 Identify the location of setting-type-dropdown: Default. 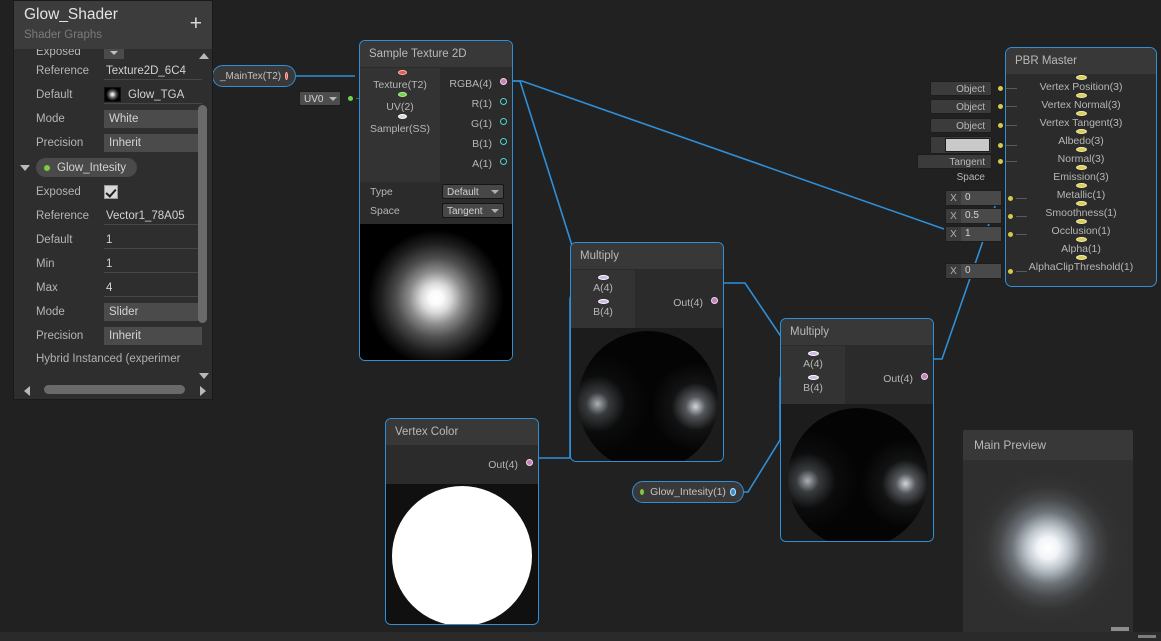
(473, 191).